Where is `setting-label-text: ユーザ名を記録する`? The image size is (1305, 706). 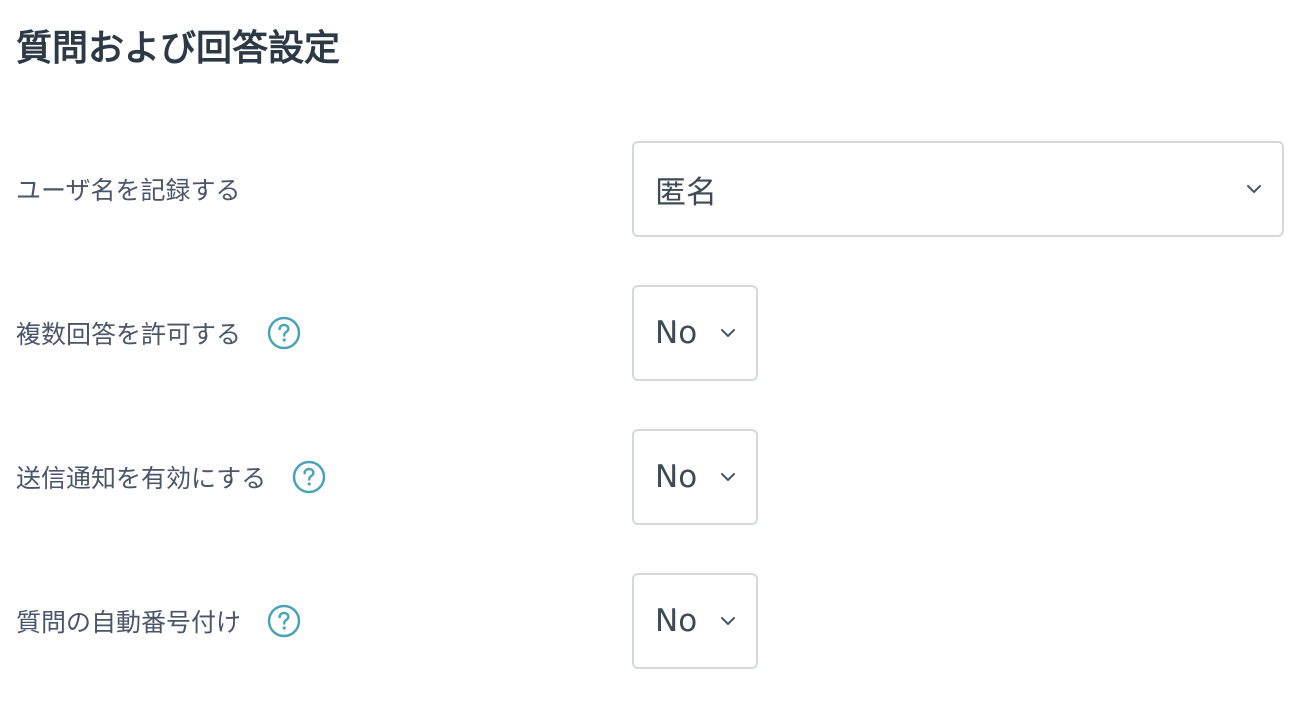
setting-label-text: ユーザ名を記録する is located at coordinates (128, 190).